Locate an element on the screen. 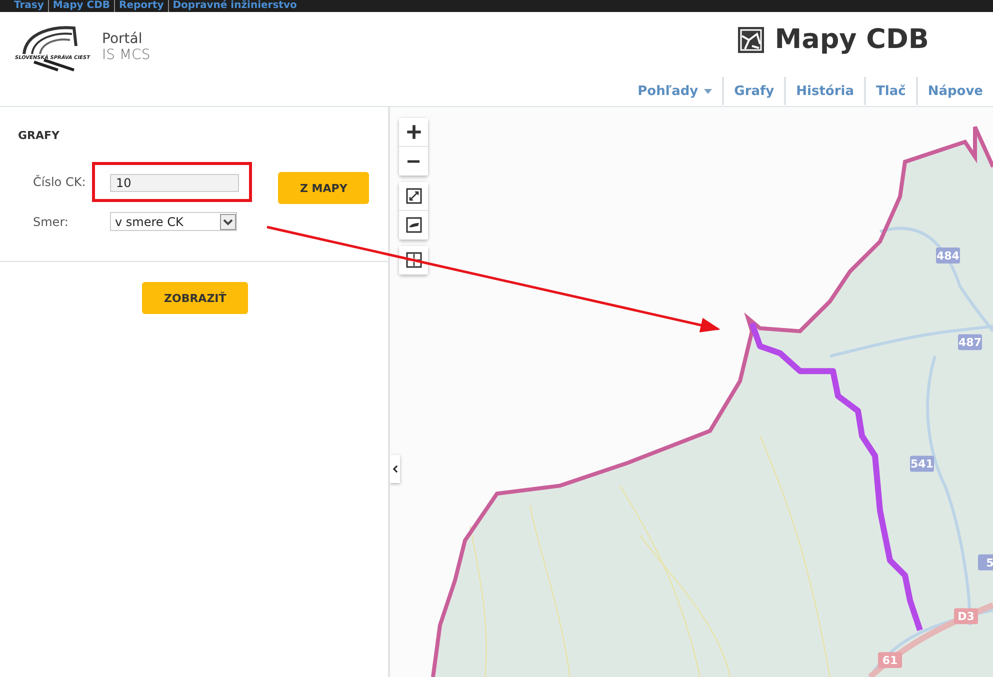  road-number-label: 541 is located at coordinates (922, 464).